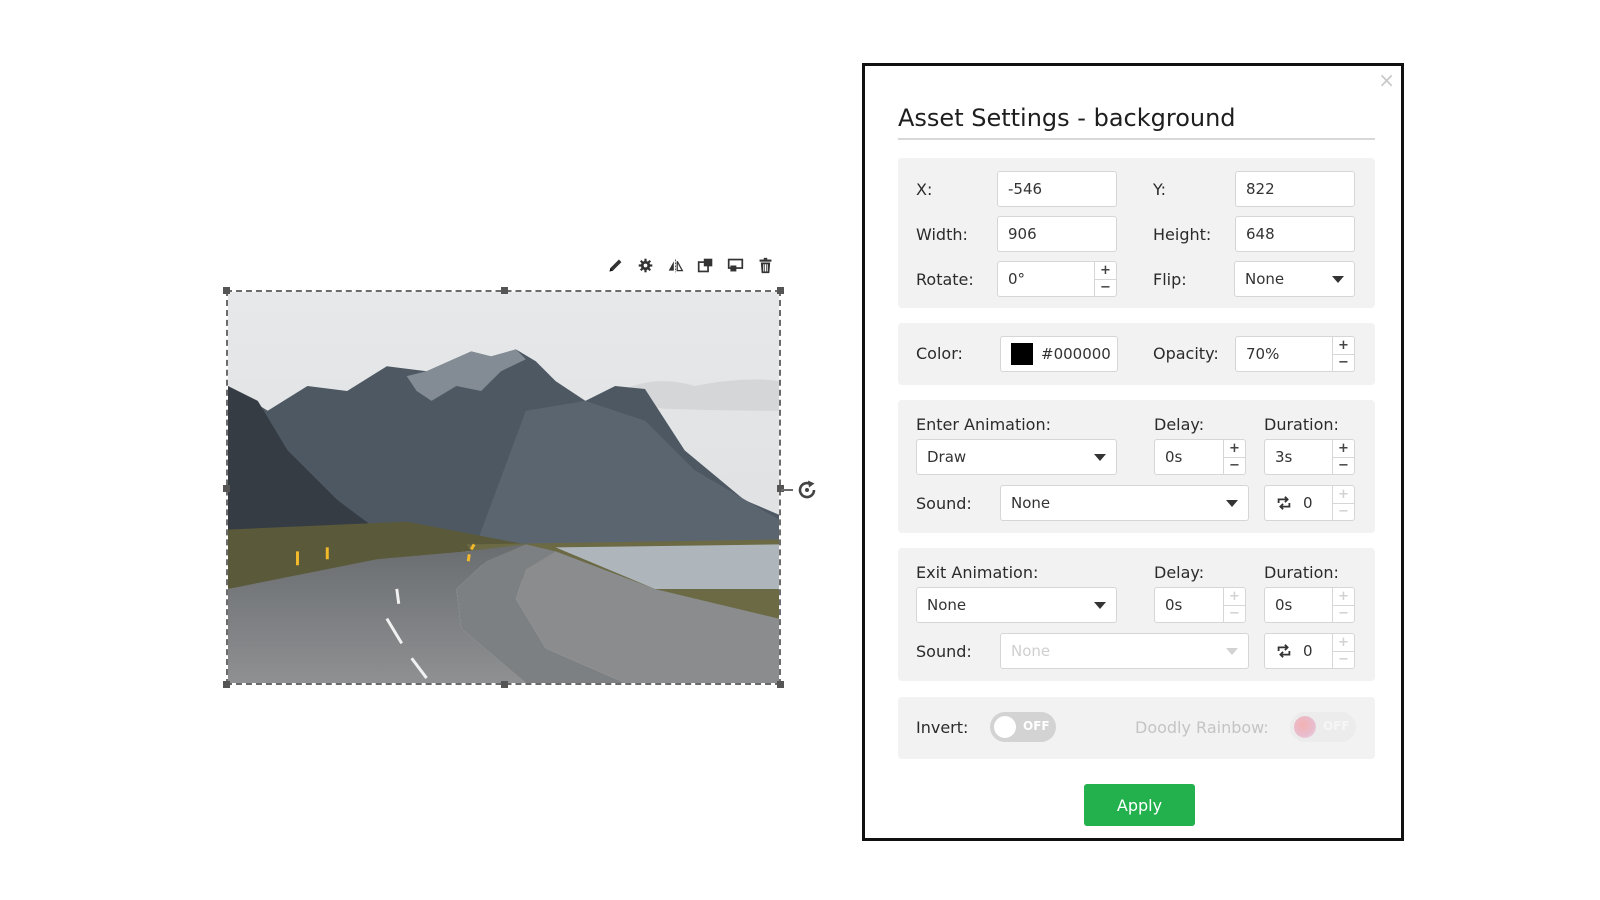 Image resolution: width=1600 pixels, height=900 pixels. Describe the element at coordinates (1124, 503) in the screenshot. I see `enter-sound-select: None` at that location.